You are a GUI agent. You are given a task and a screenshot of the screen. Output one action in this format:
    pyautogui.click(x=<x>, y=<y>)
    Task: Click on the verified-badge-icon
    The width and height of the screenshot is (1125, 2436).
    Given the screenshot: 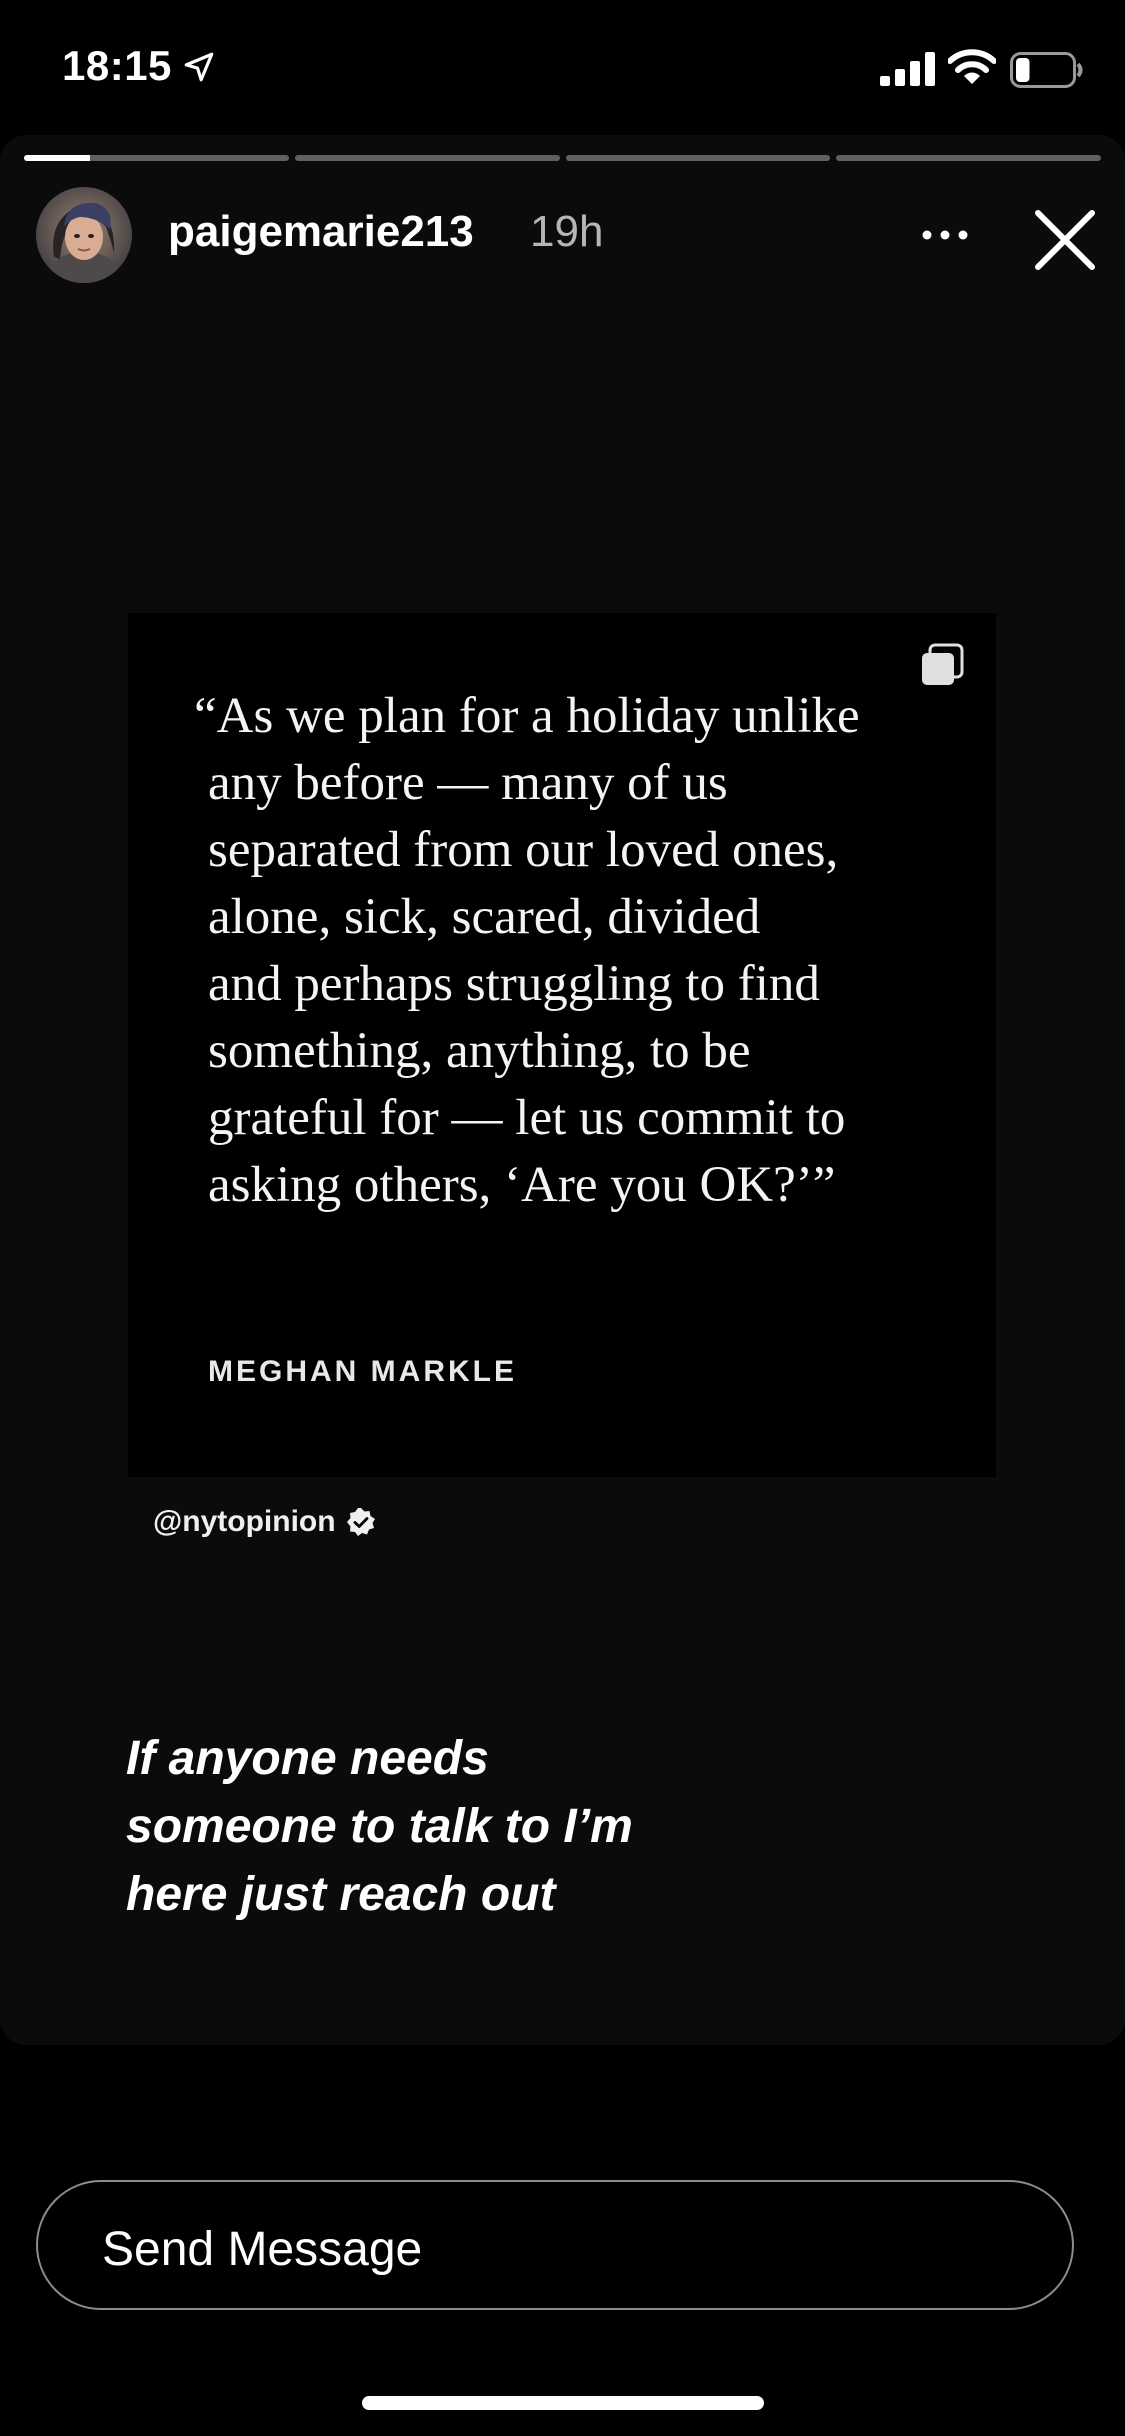 What is the action you would take?
    pyautogui.click(x=360, y=1522)
    